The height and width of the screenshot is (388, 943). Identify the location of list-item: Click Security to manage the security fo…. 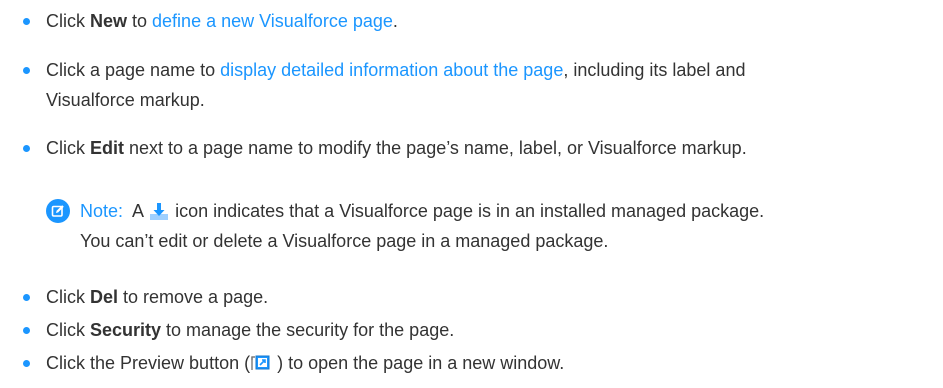
(250, 330).